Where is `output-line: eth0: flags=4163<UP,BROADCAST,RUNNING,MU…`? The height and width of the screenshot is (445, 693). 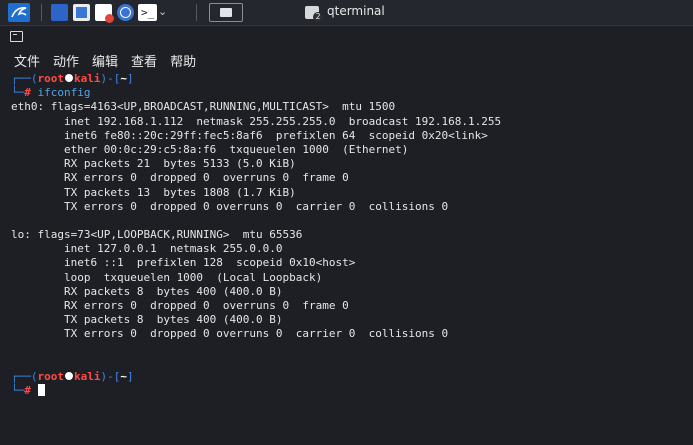
output-line: eth0: flags=4163<UP,BROADCAST,RUNNING,MU… is located at coordinates (203, 107).